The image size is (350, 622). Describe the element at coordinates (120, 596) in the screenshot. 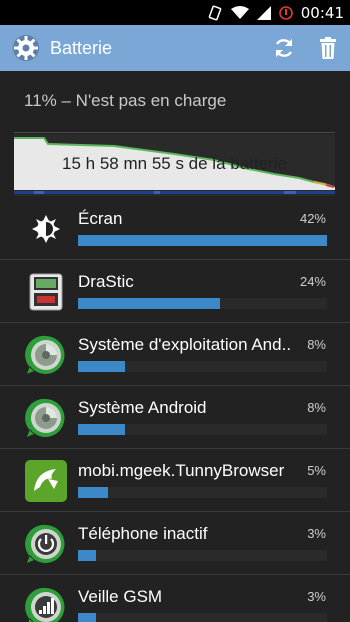

I see `item-name: Veille GSM` at that location.